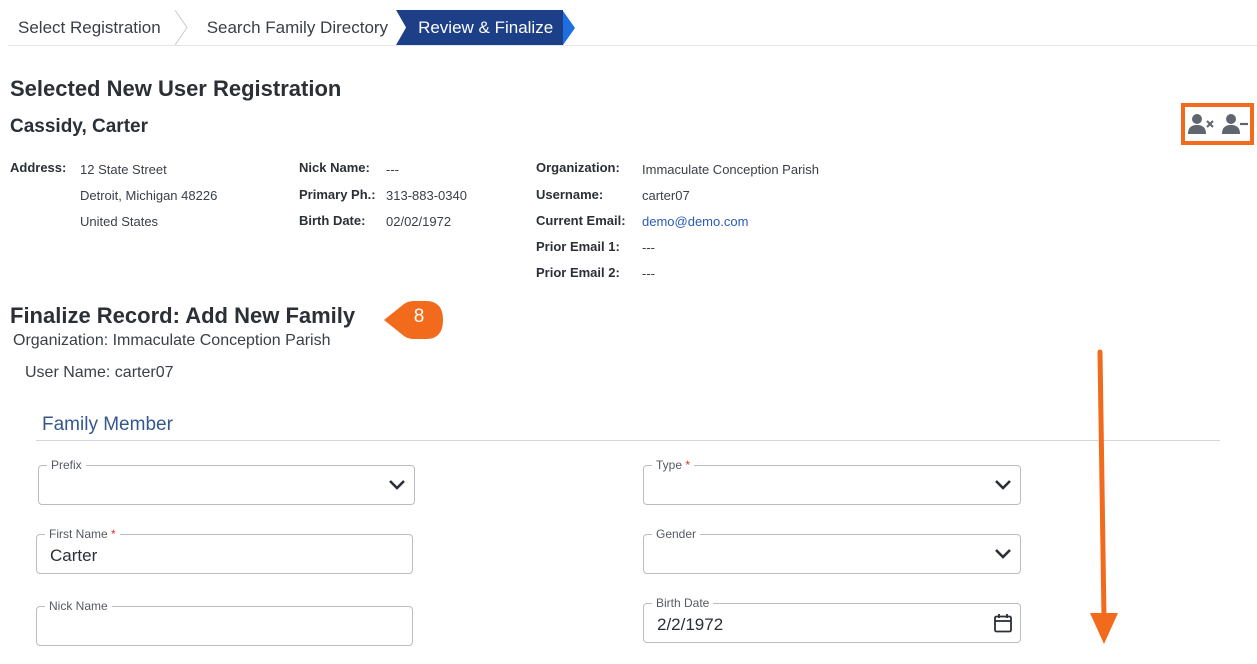 This screenshot has height=664, width=1257. I want to click on prior-email-1-value: ---, so click(648, 247).